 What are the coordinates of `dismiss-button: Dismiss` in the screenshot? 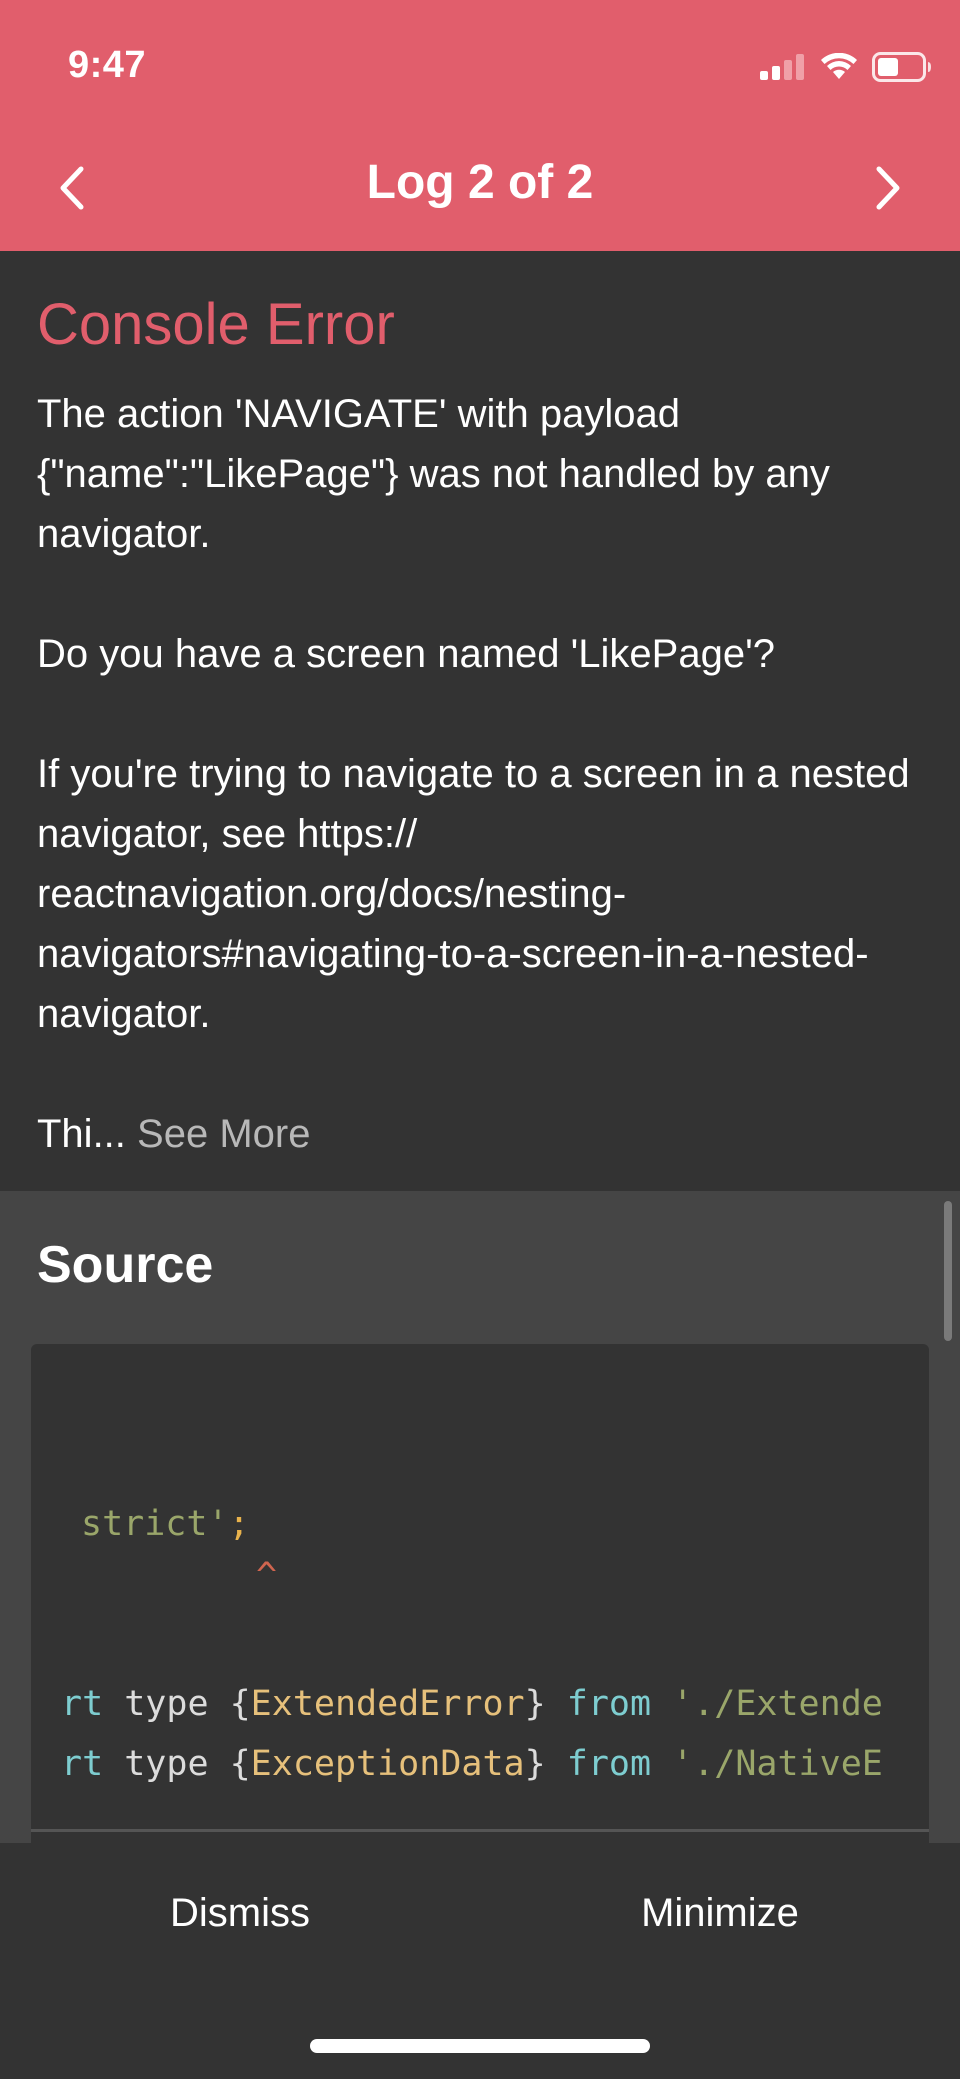 It's located at (240, 1913).